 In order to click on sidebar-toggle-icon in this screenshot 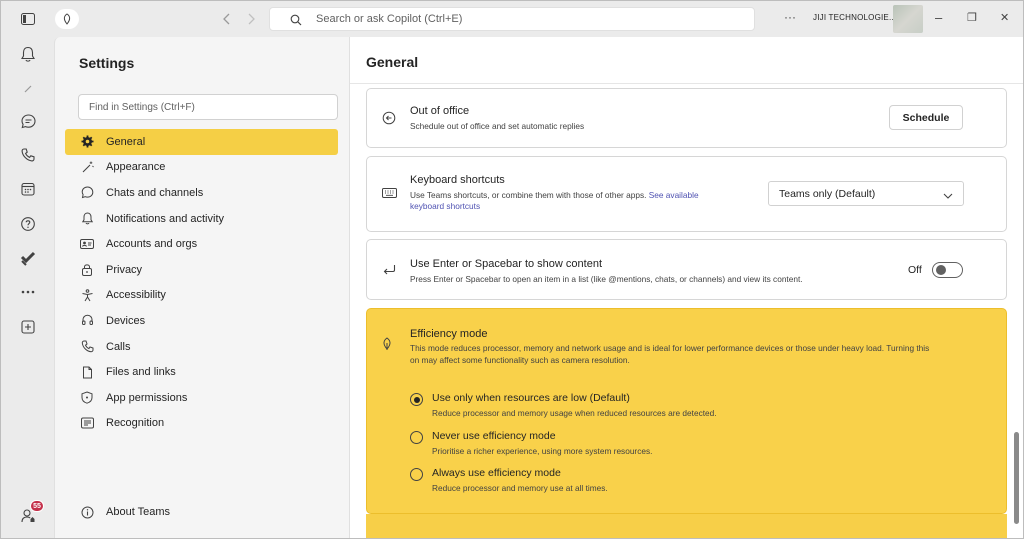, I will do `click(28, 19)`.